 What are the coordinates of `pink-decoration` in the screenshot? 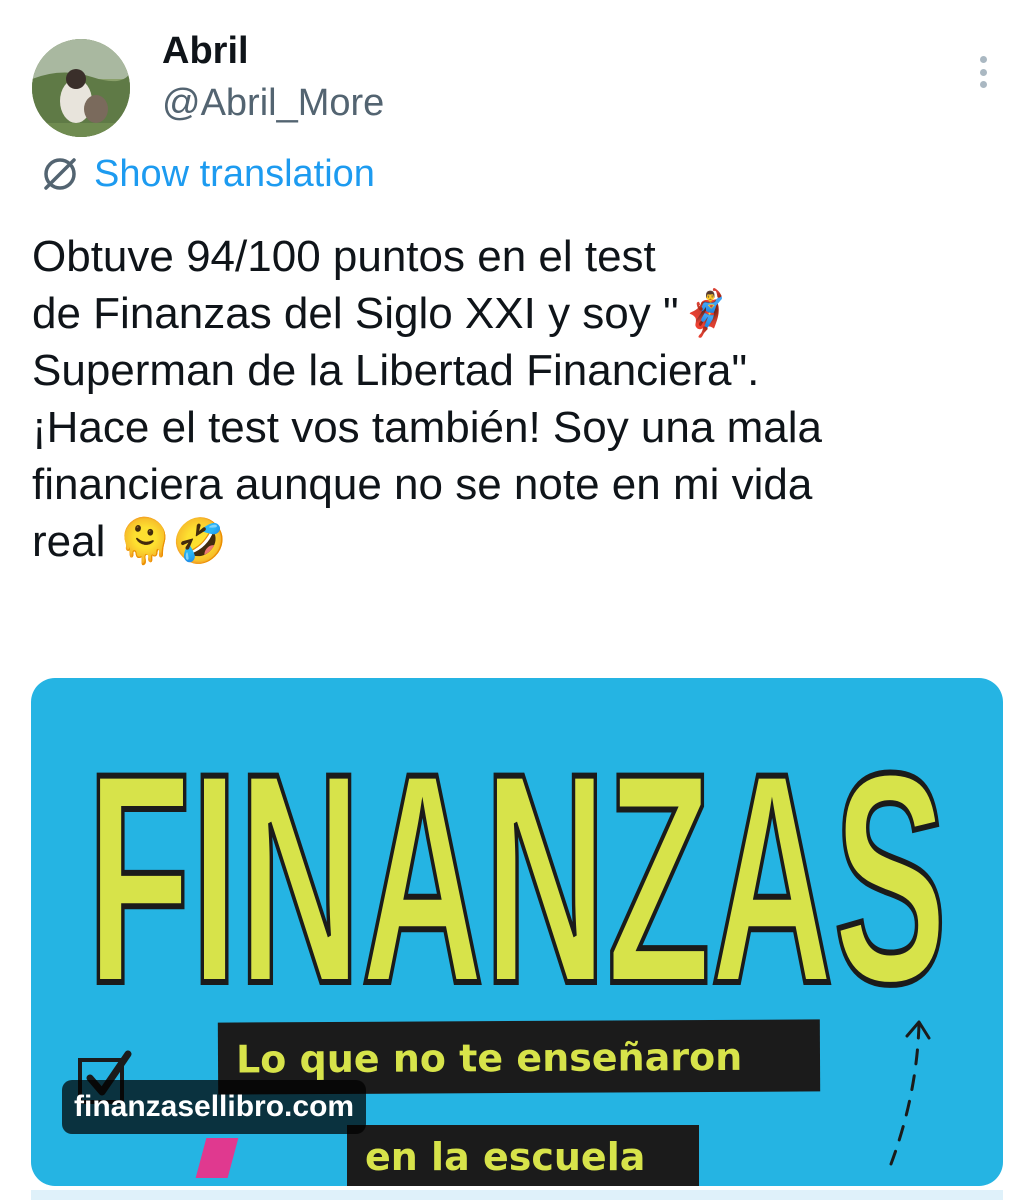 It's located at (217, 1158).